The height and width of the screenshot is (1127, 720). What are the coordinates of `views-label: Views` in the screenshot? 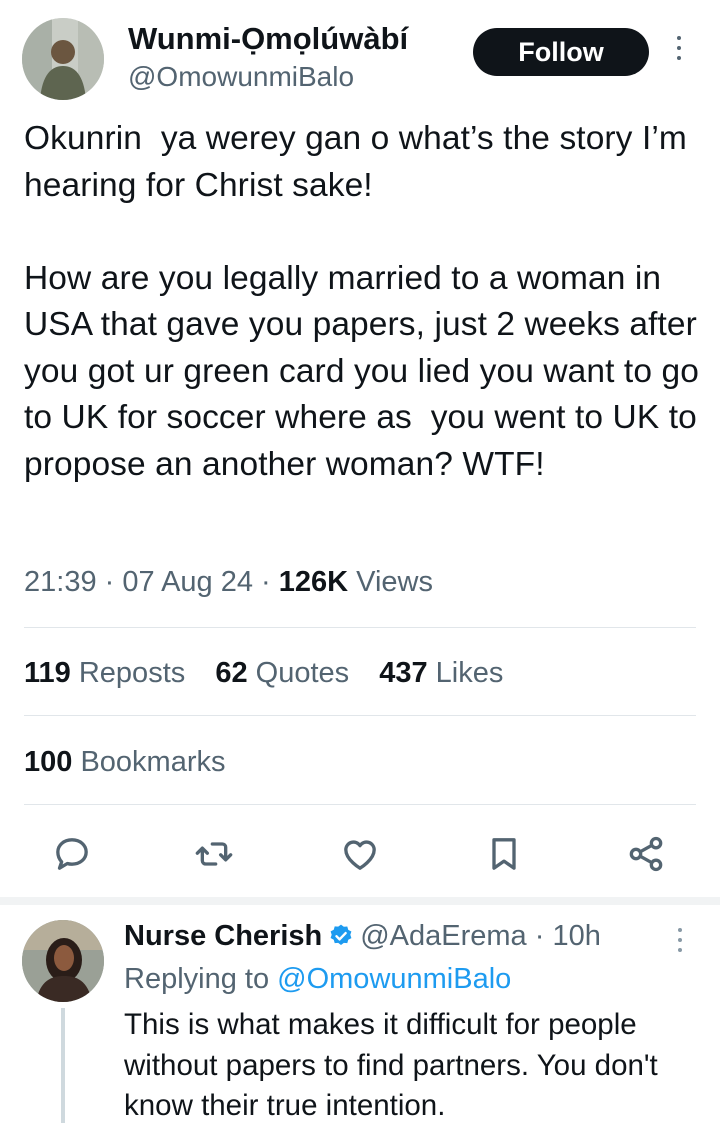 It's located at (395, 582).